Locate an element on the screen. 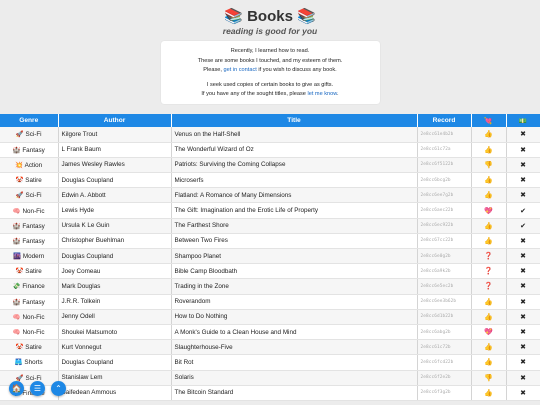 The width and height of the screenshot is (540, 405). chevron-up-icon: ⌃ is located at coordinates (58, 388).